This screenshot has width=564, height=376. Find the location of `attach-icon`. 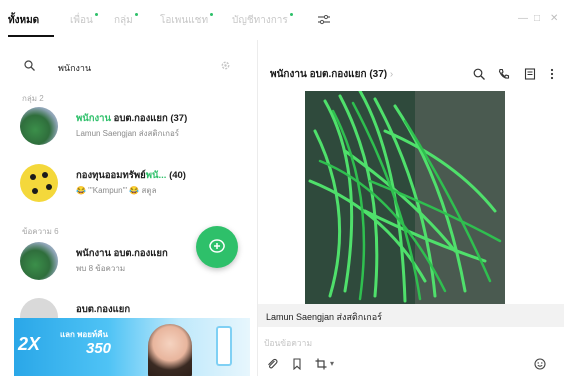

attach-icon is located at coordinates (272, 364).